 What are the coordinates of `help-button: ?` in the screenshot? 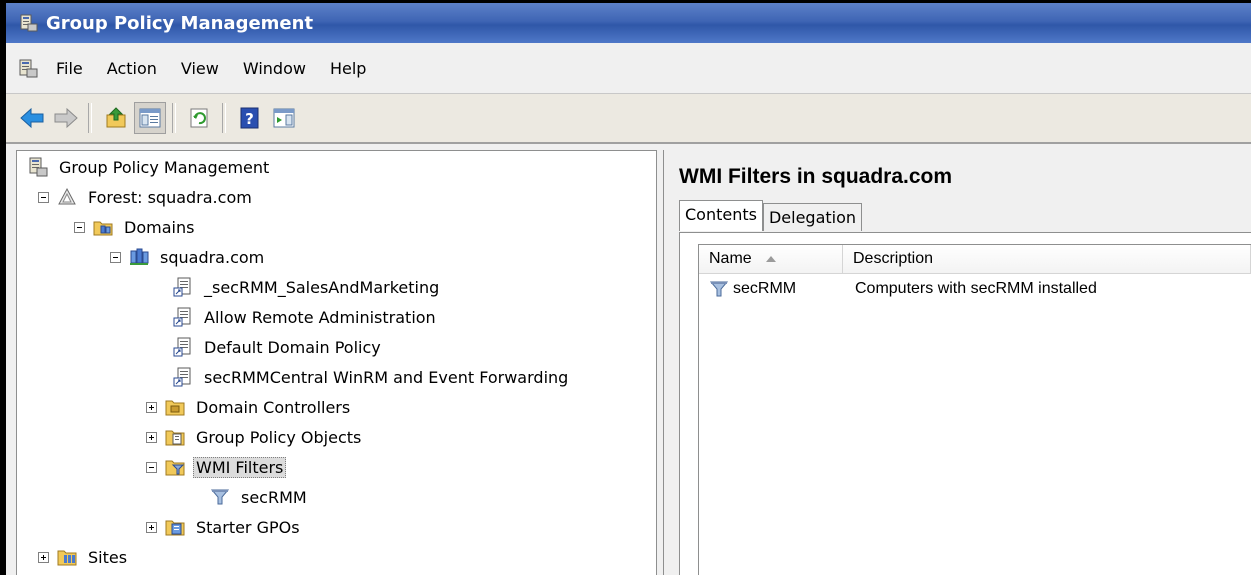 It's located at (250, 118).